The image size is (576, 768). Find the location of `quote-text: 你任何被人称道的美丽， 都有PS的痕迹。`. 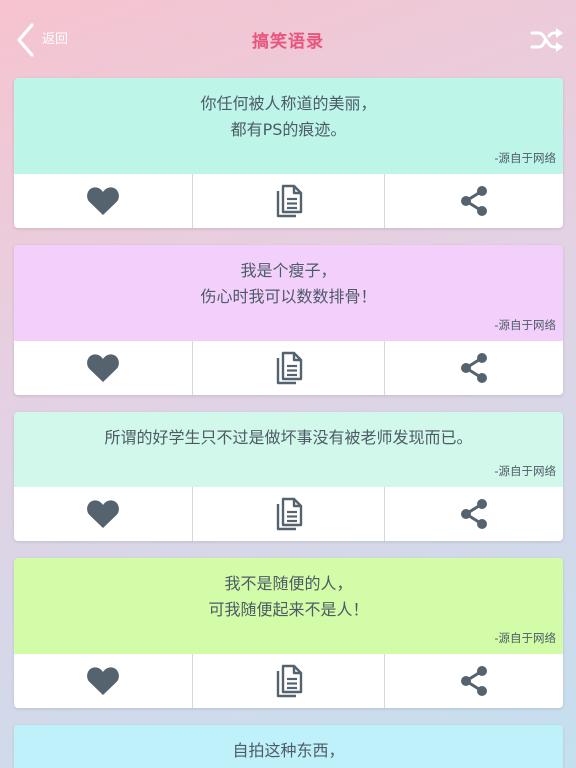

quote-text: 你任何被人称道的美丽， 都有PS的痕迹。 is located at coordinates (288, 117).